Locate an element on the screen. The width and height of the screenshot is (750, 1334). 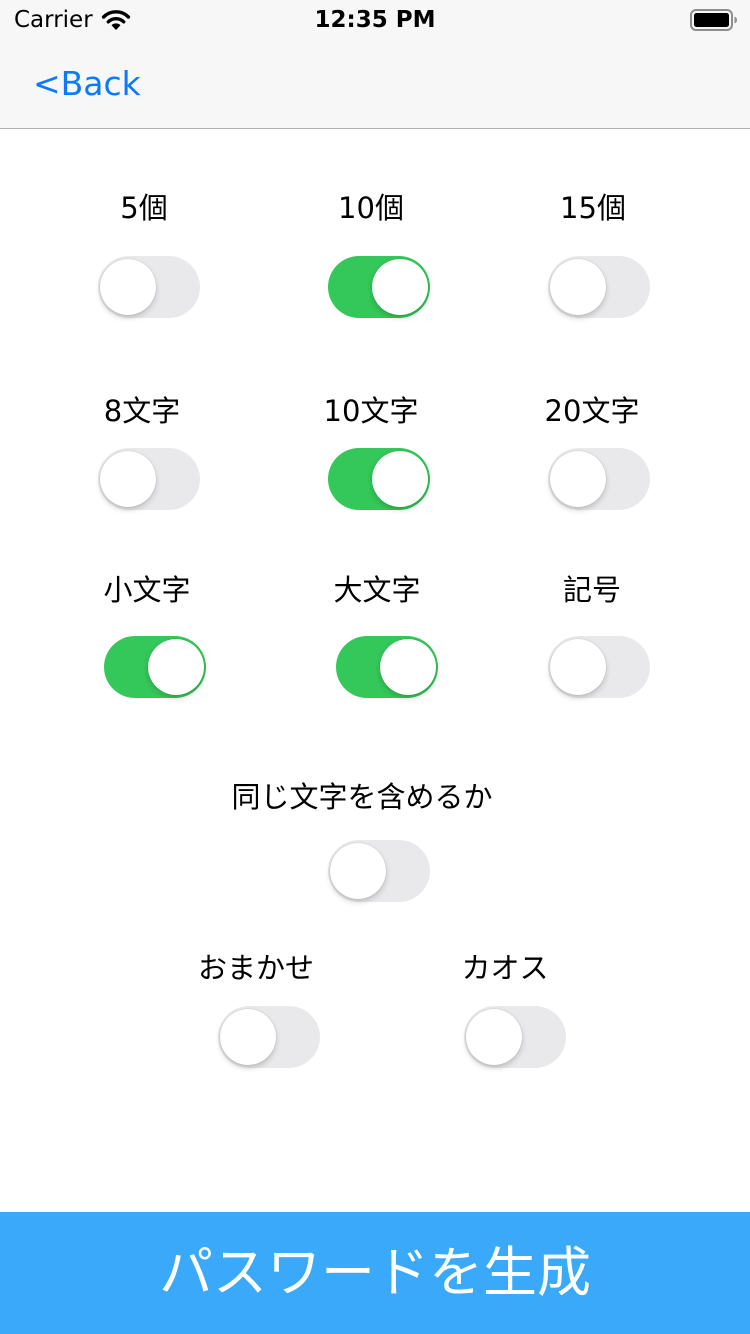
uppercase-label: 大文字 is located at coordinates (377, 590).